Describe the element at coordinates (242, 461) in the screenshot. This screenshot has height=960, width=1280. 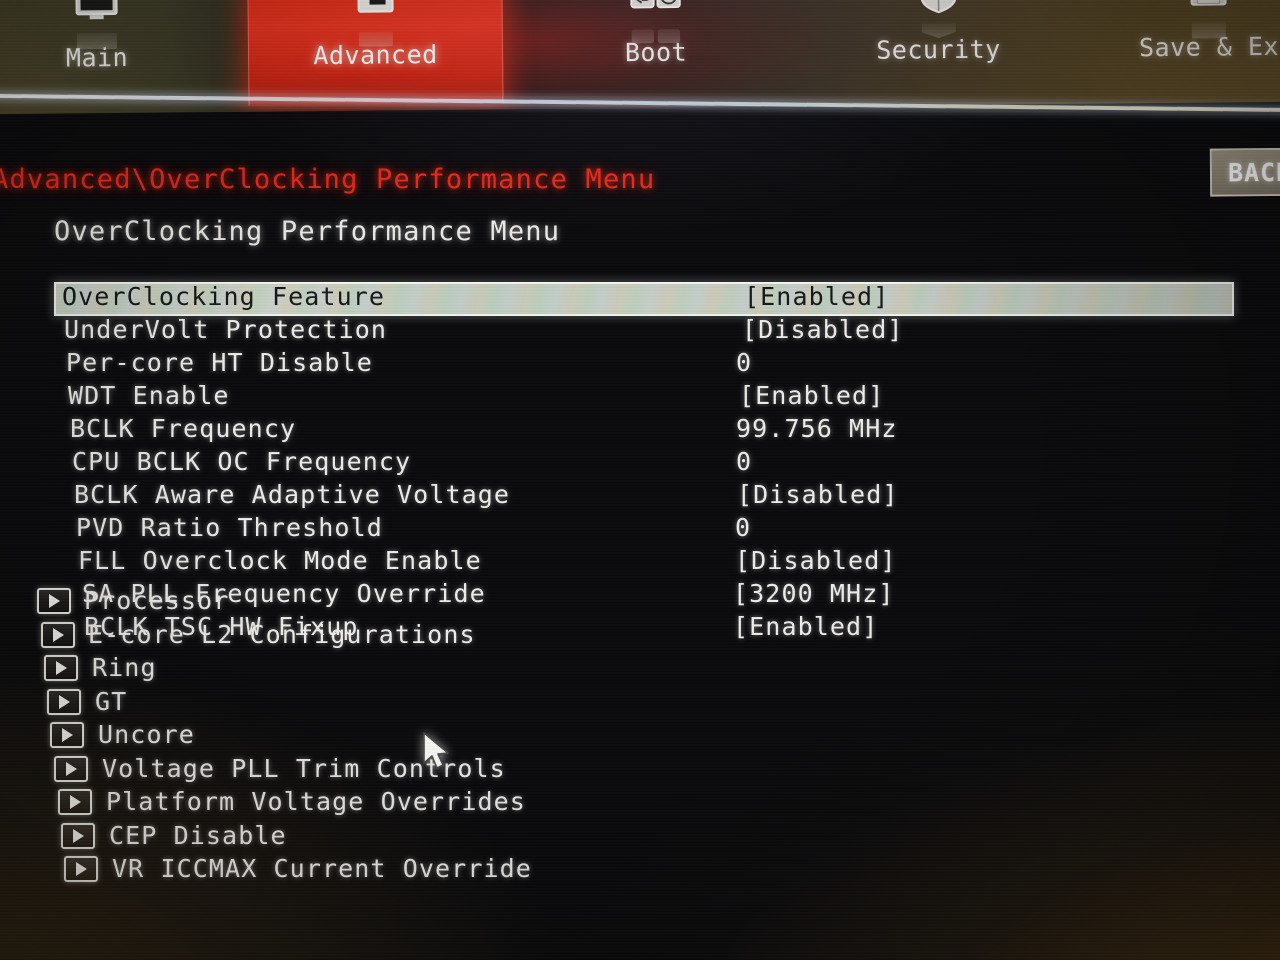
I see `setting-label: CPU BCLK OC Frequency` at that location.